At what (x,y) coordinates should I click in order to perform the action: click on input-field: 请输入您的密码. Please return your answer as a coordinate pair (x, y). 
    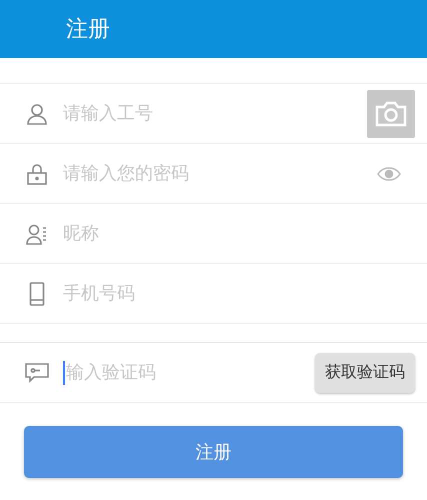
    Looking at the image, I should click on (220, 173).